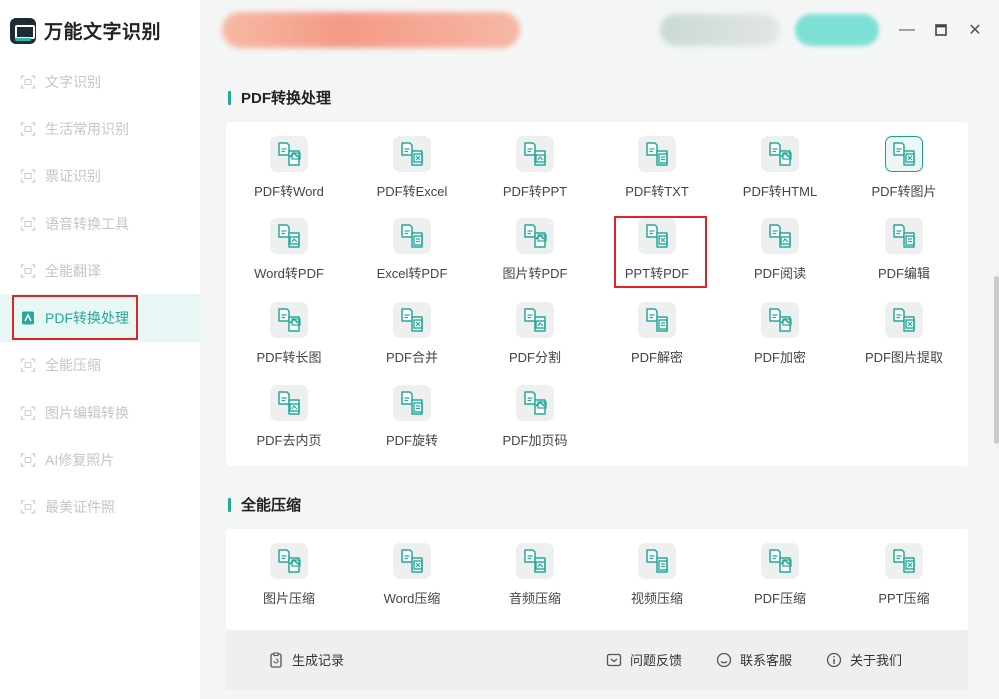 This screenshot has height=699, width=999. Describe the element at coordinates (941, 30) in the screenshot. I see `maximize-button` at that location.